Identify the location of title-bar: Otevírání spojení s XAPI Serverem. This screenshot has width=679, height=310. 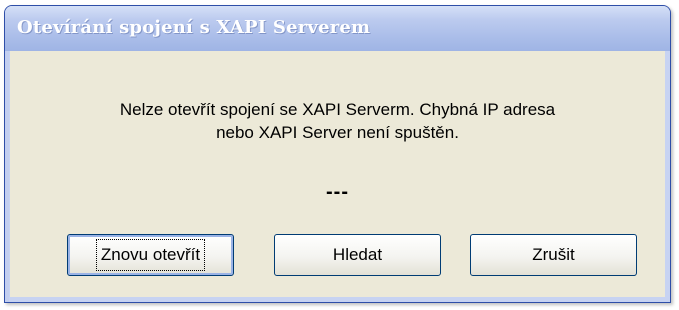
(337, 28).